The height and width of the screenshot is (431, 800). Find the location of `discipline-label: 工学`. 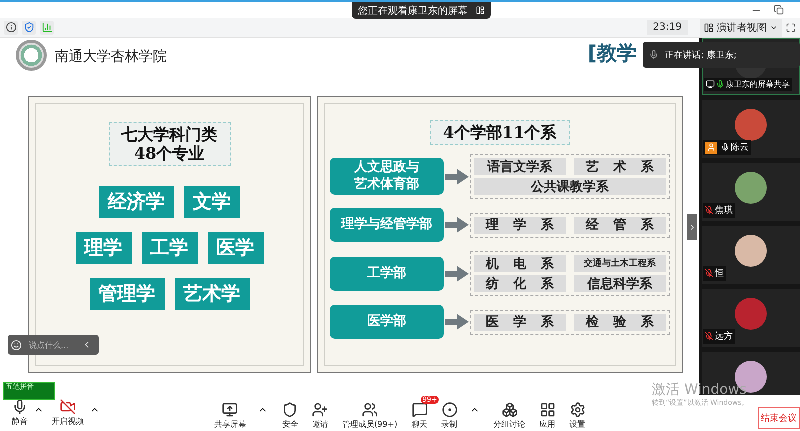

discipline-label: 工学 is located at coordinates (170, 248).